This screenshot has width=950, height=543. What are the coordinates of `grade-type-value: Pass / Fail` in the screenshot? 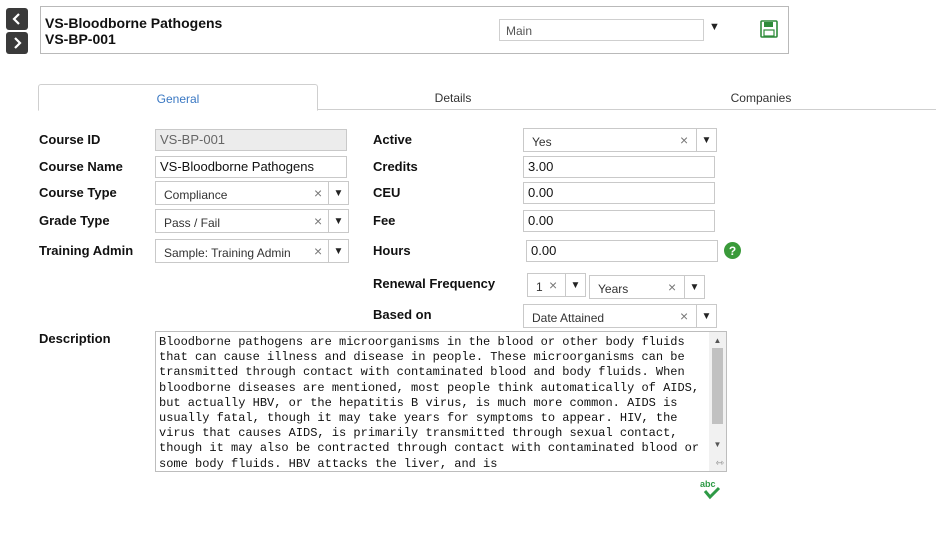 It's located at (192, 223).